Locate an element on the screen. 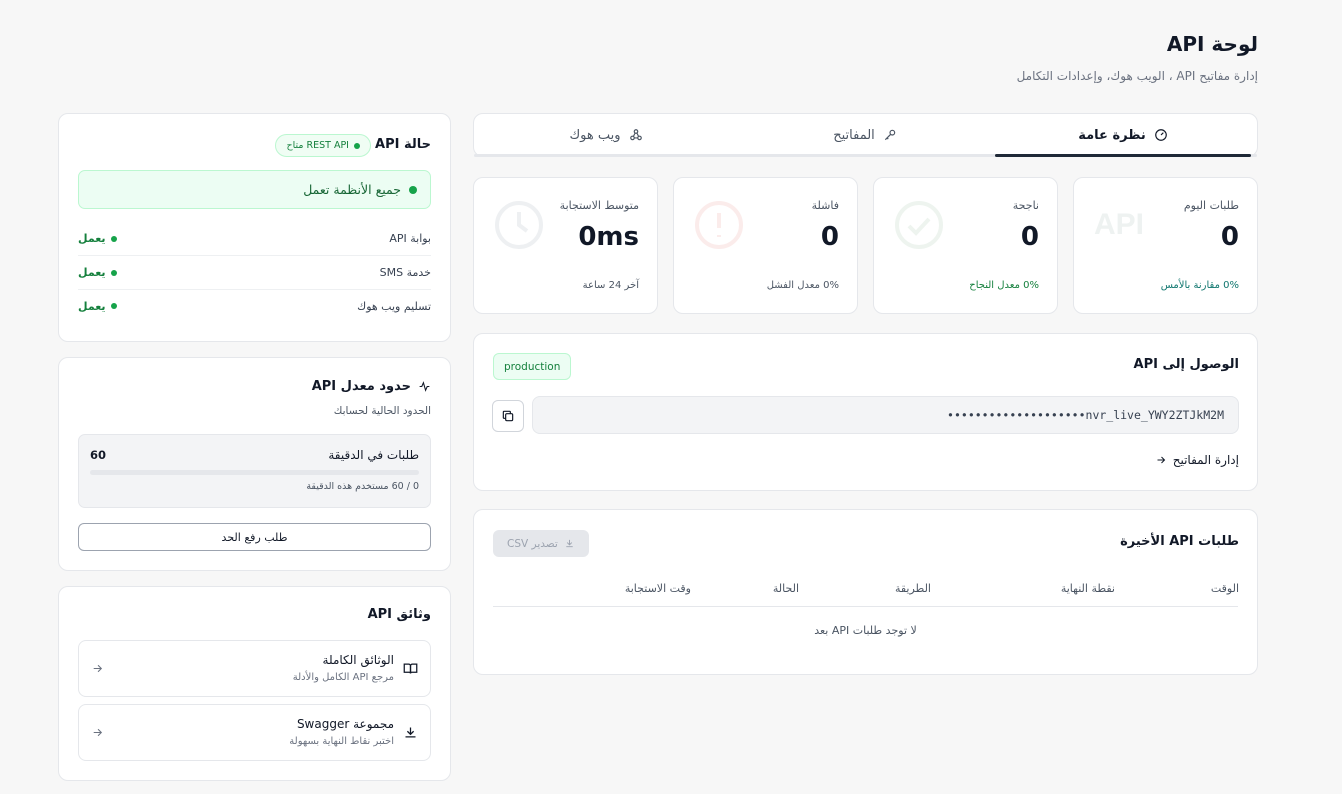 The image size is (1342, 794). copy-icon is located at coordinates (508, 416).